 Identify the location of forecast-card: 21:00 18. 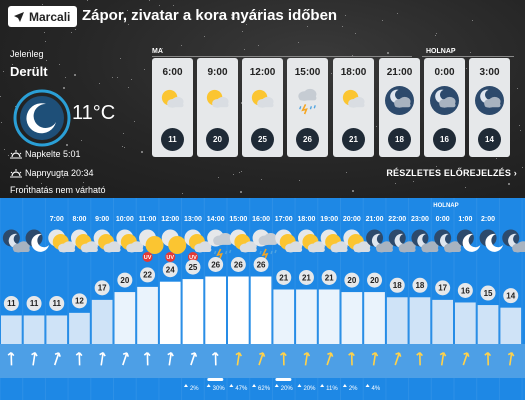
(399, 107).